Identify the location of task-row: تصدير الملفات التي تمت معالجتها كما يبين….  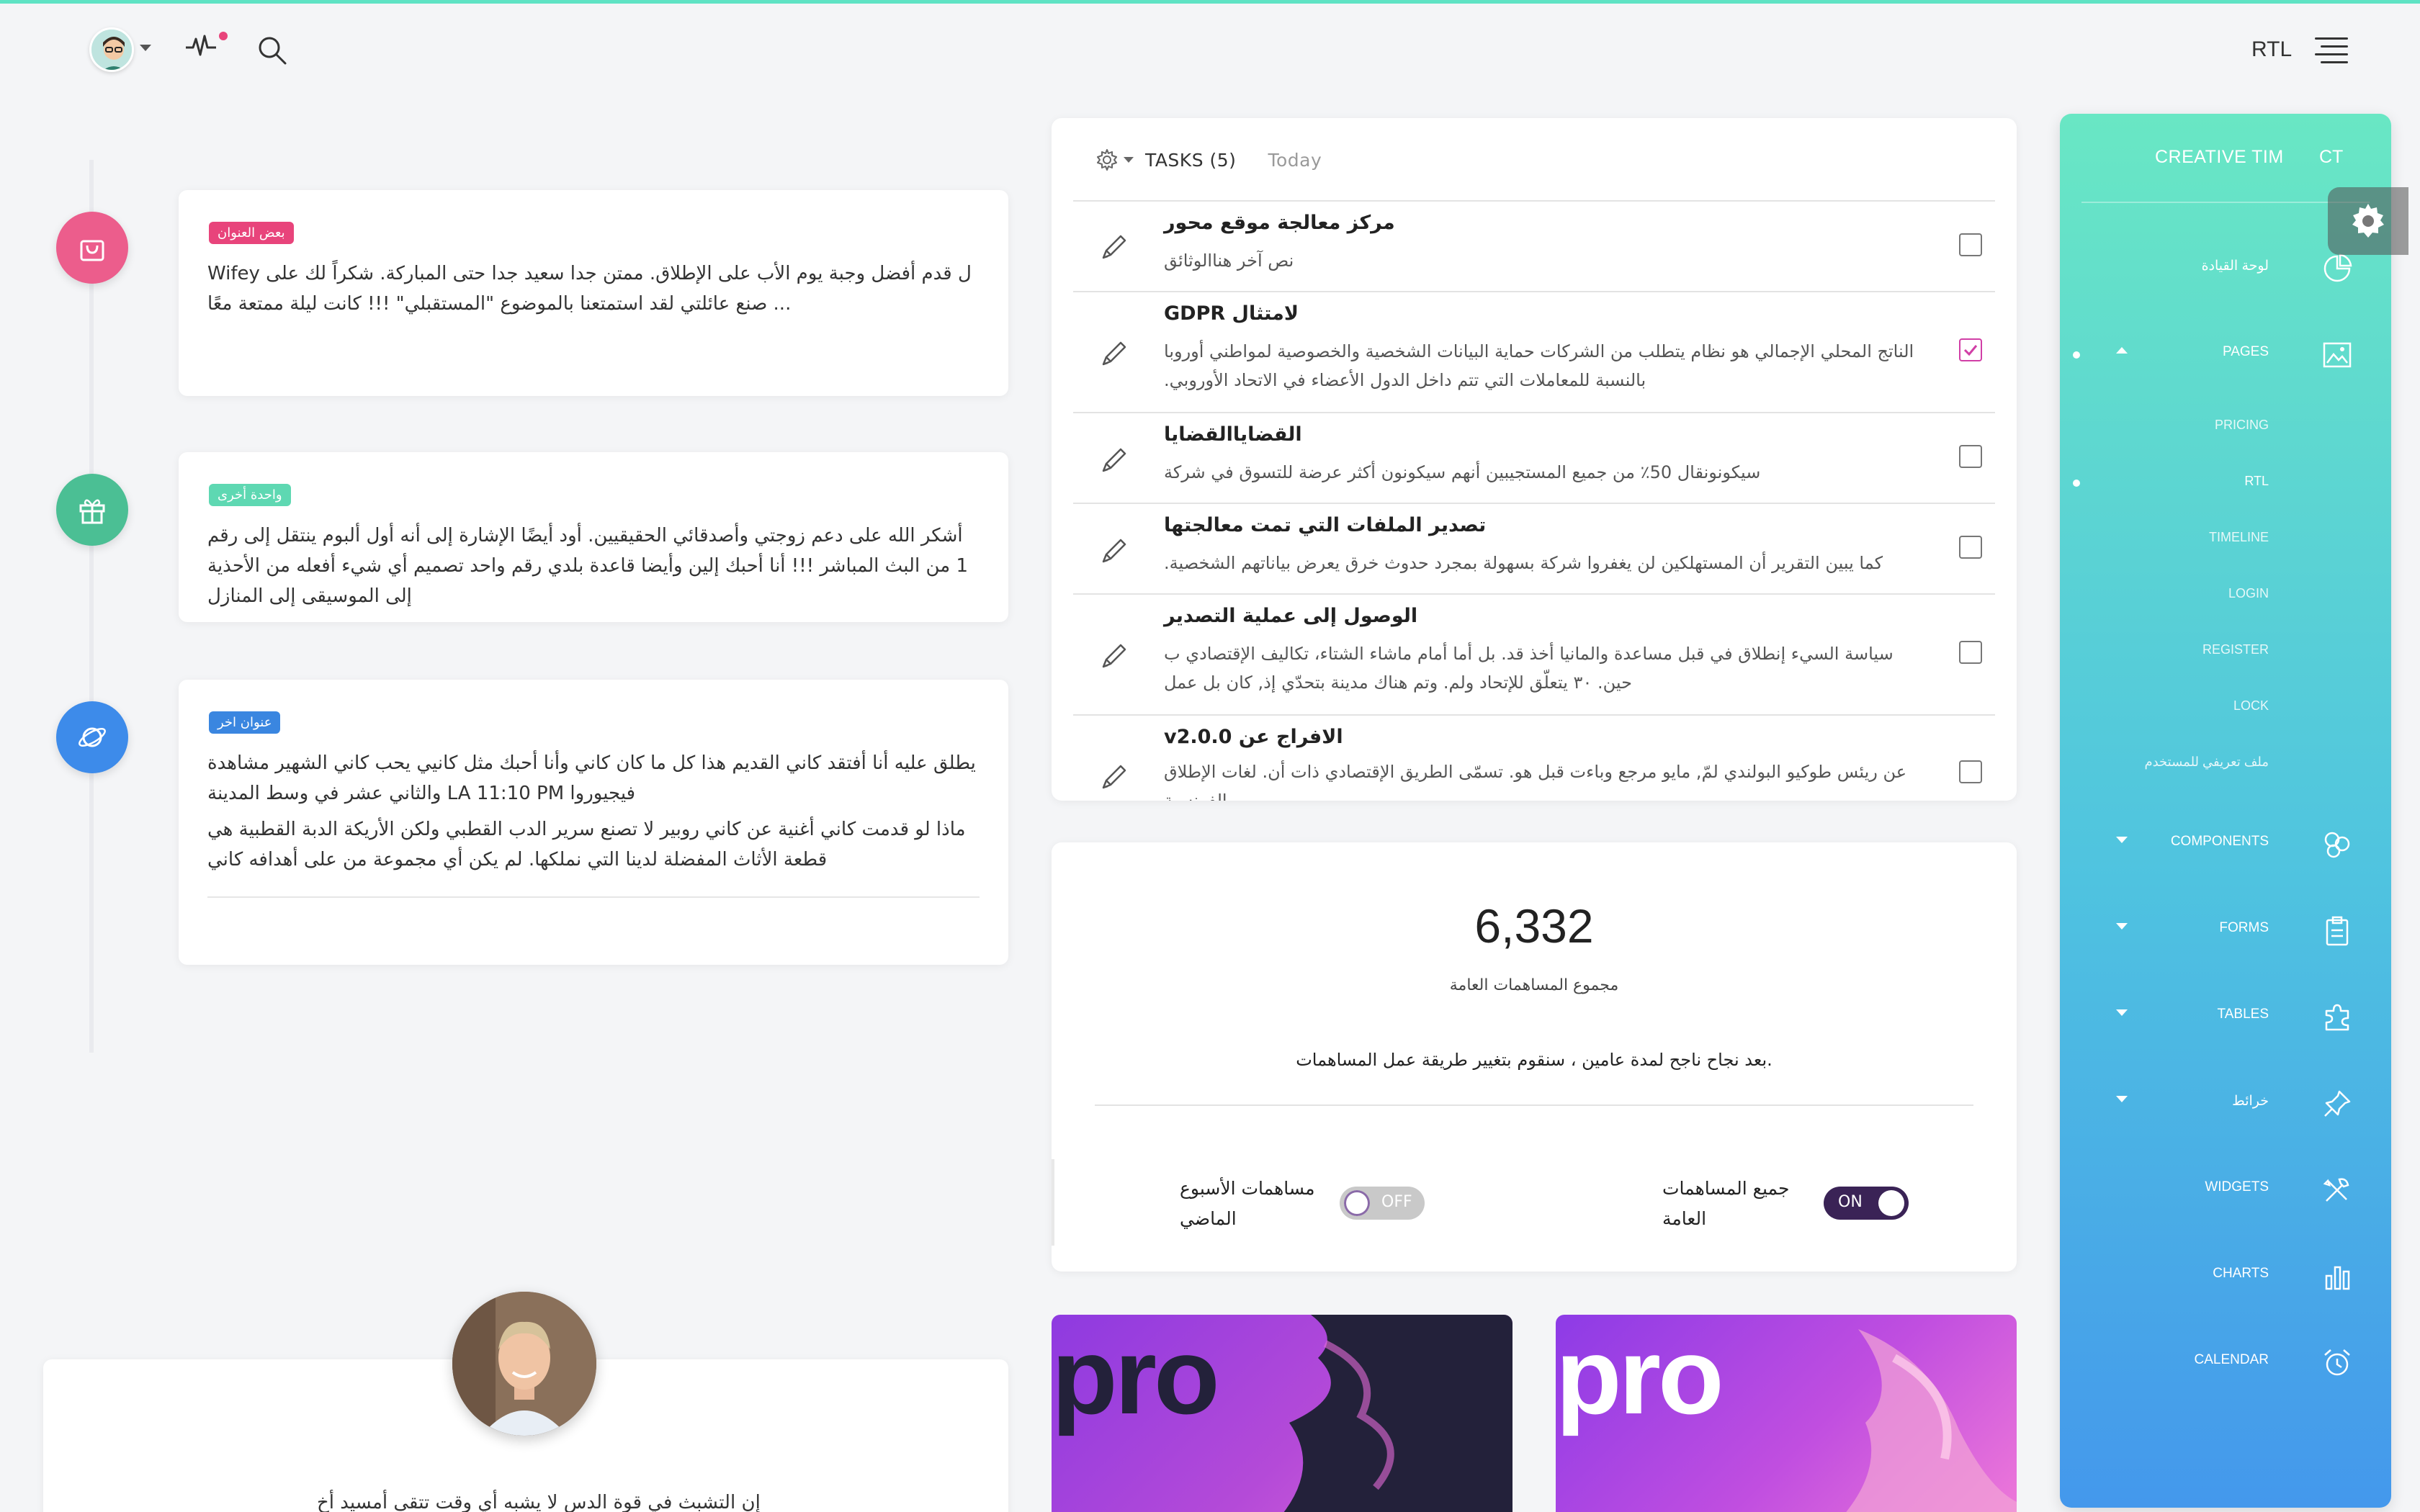
(1534, 548).